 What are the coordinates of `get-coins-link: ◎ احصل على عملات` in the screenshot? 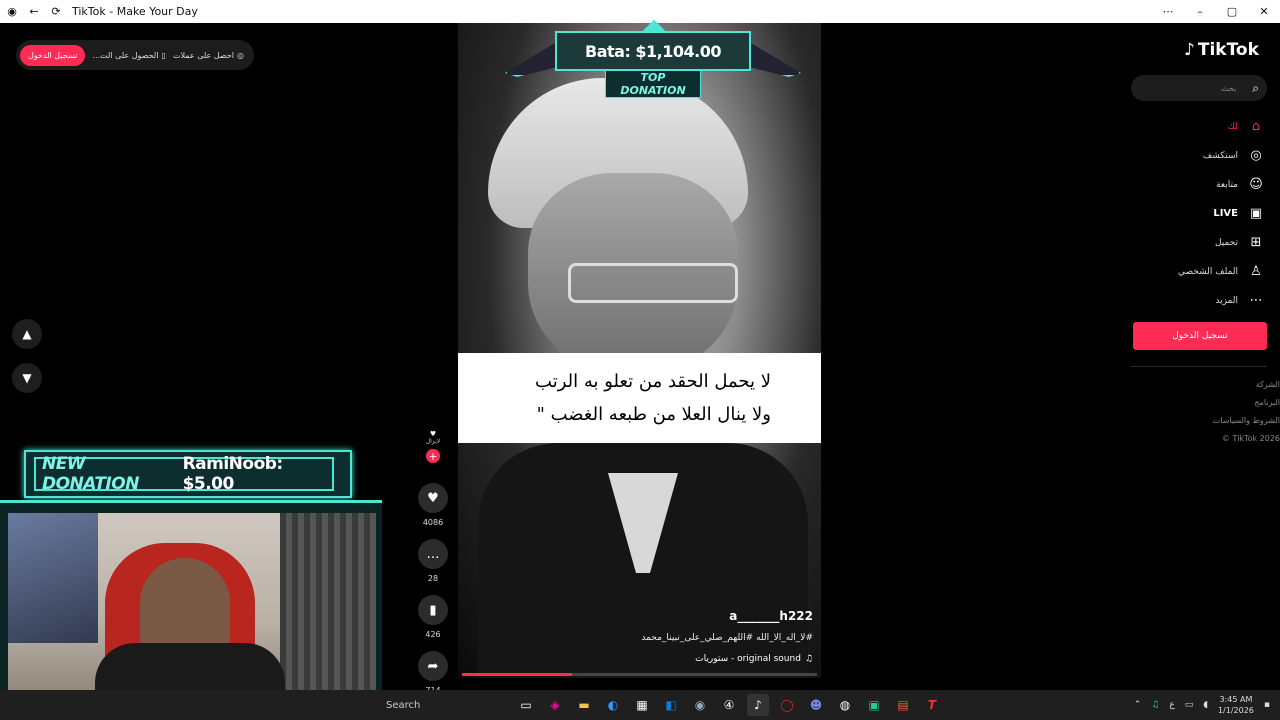 It's located at (208, 55).